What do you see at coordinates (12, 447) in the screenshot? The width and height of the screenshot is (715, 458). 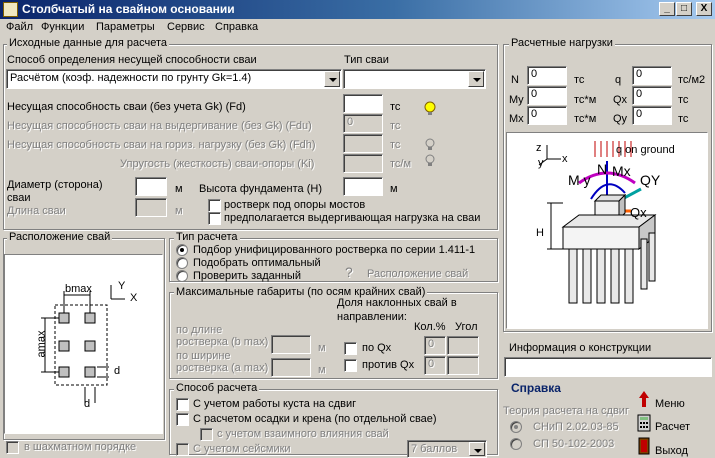 I see `staggered-checkbox` at bounding box center [12, 447].